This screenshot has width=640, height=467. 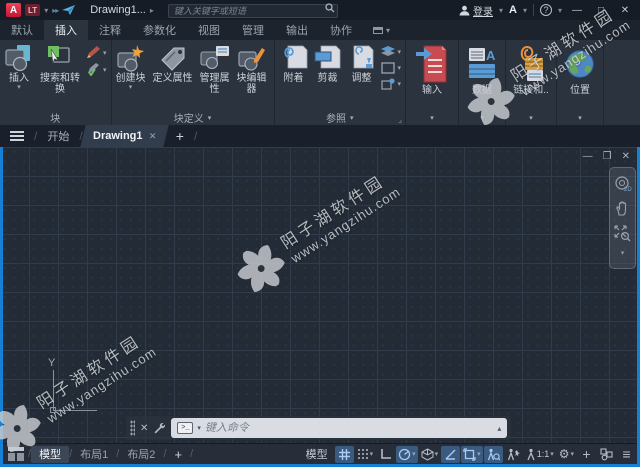 I want to click on search-input, so click(x=252, y=11).